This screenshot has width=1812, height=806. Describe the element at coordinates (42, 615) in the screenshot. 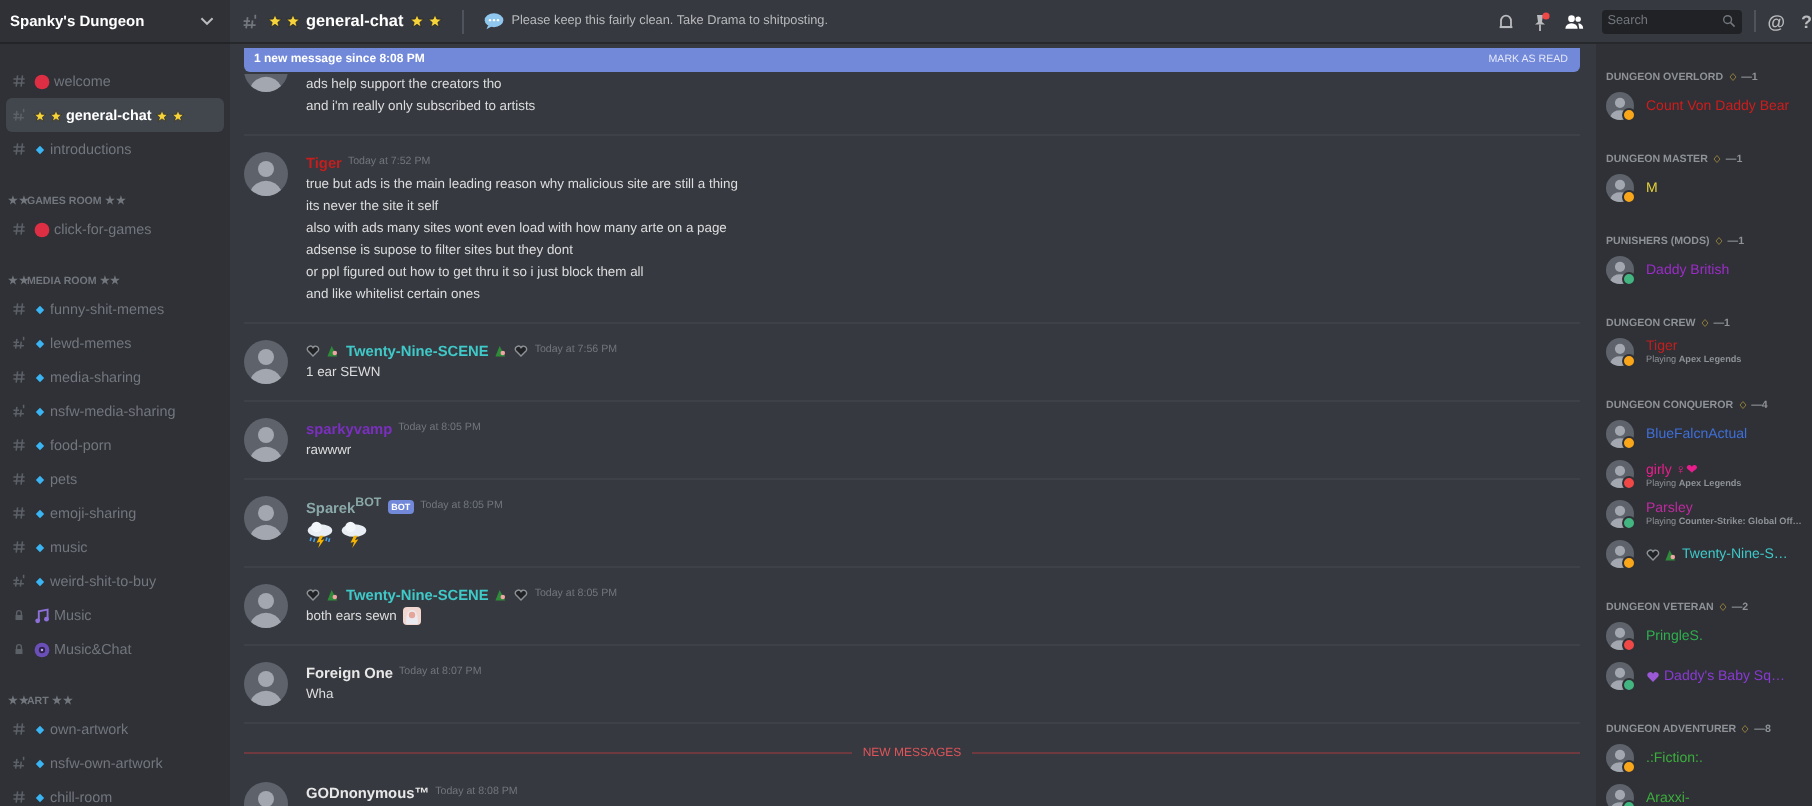

I see `music-note-icon` at that location.